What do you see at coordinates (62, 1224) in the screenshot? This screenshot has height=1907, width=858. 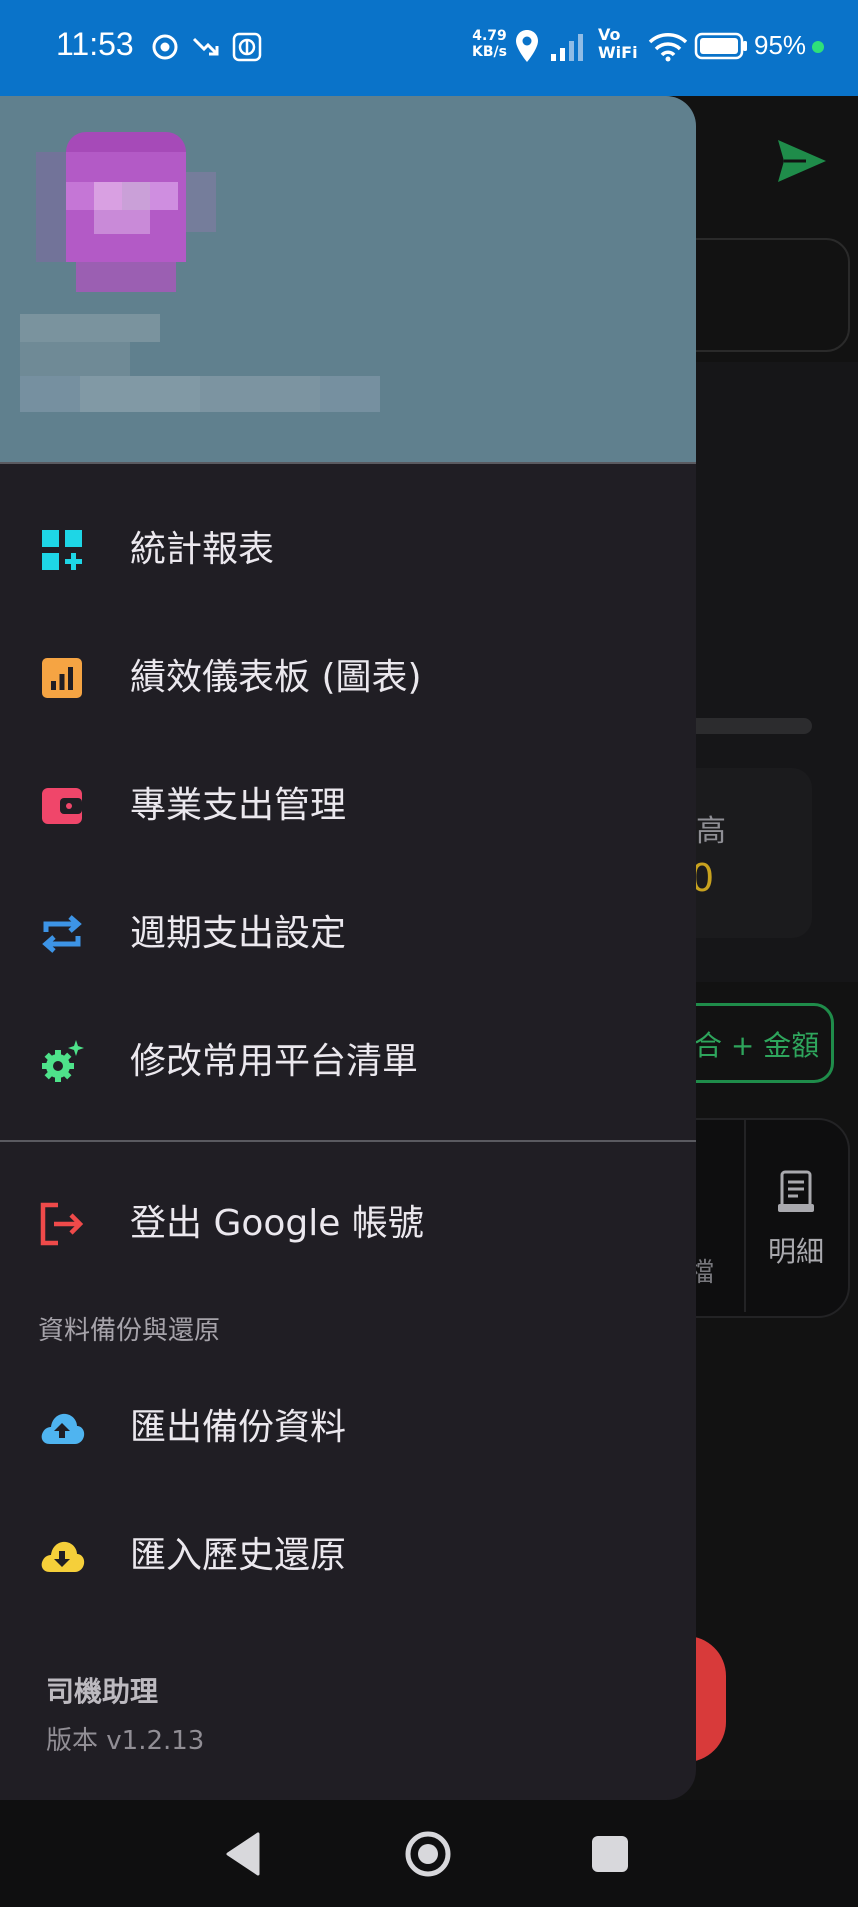 I see `logout-icon` at bounding box center [62, 1224].